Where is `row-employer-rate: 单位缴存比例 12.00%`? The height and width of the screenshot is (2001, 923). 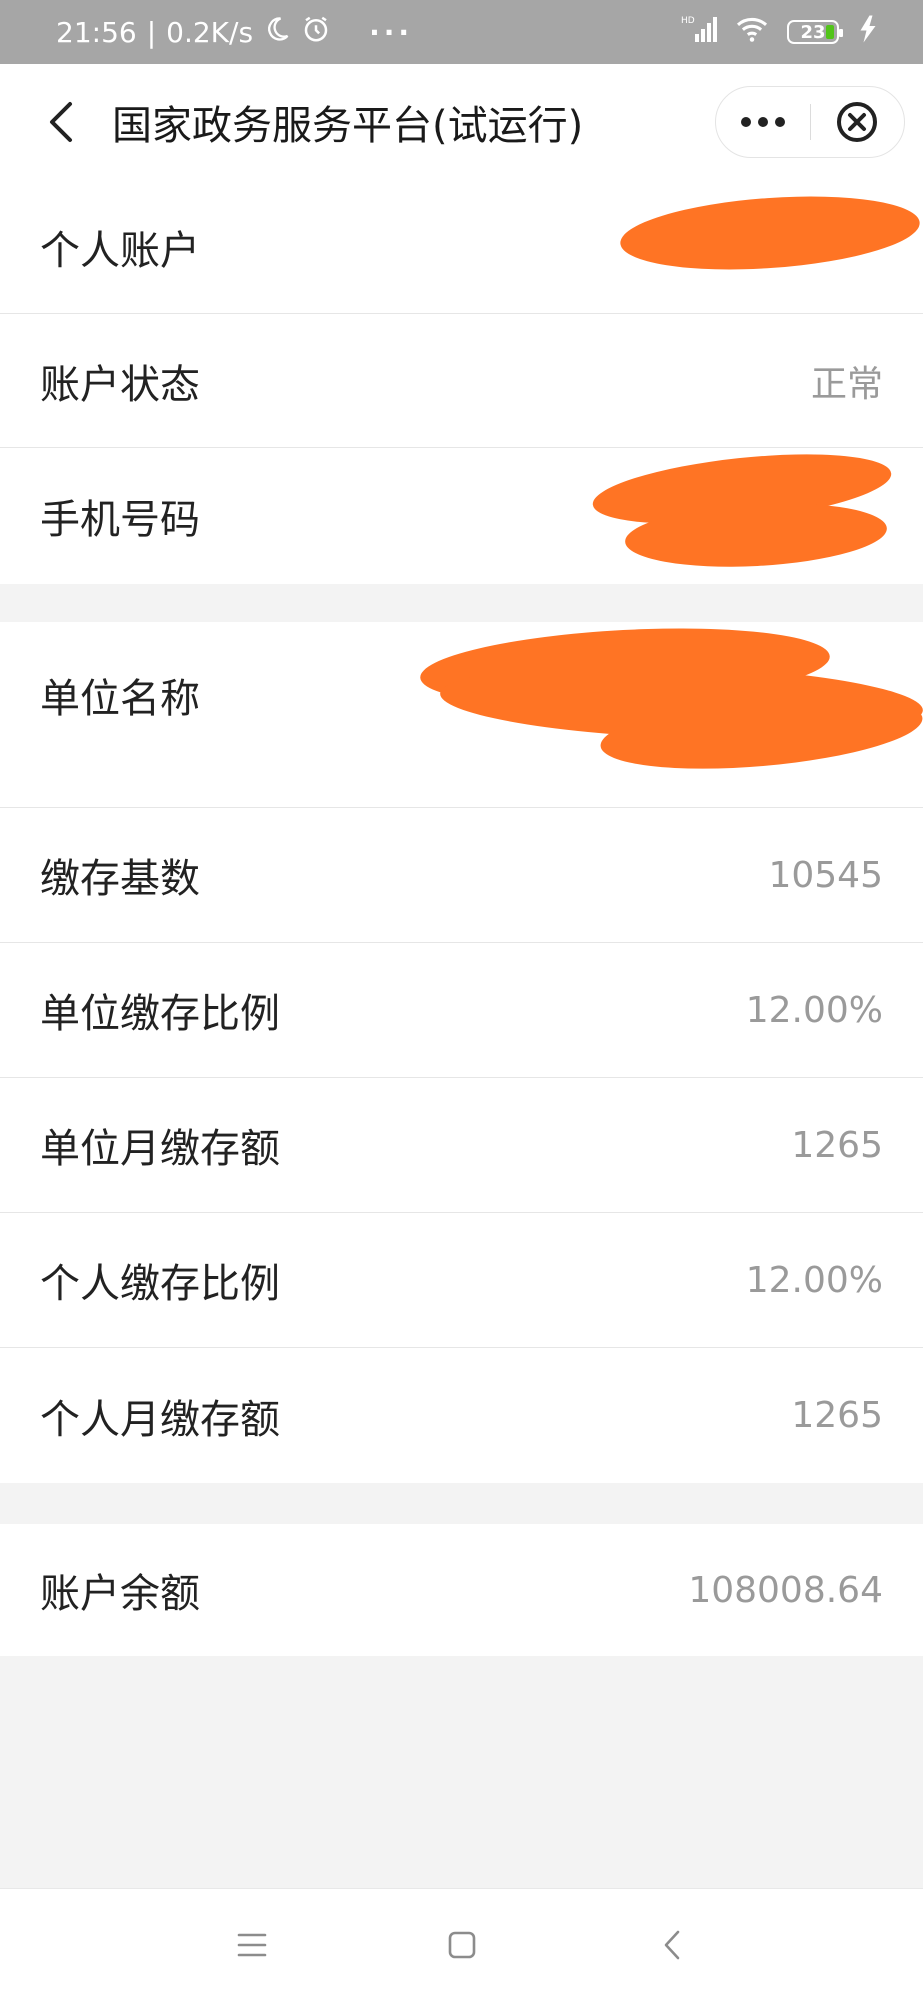 row-employer-rate: 单位缴存比例 12.00% is located at coordinates (461, 1010).